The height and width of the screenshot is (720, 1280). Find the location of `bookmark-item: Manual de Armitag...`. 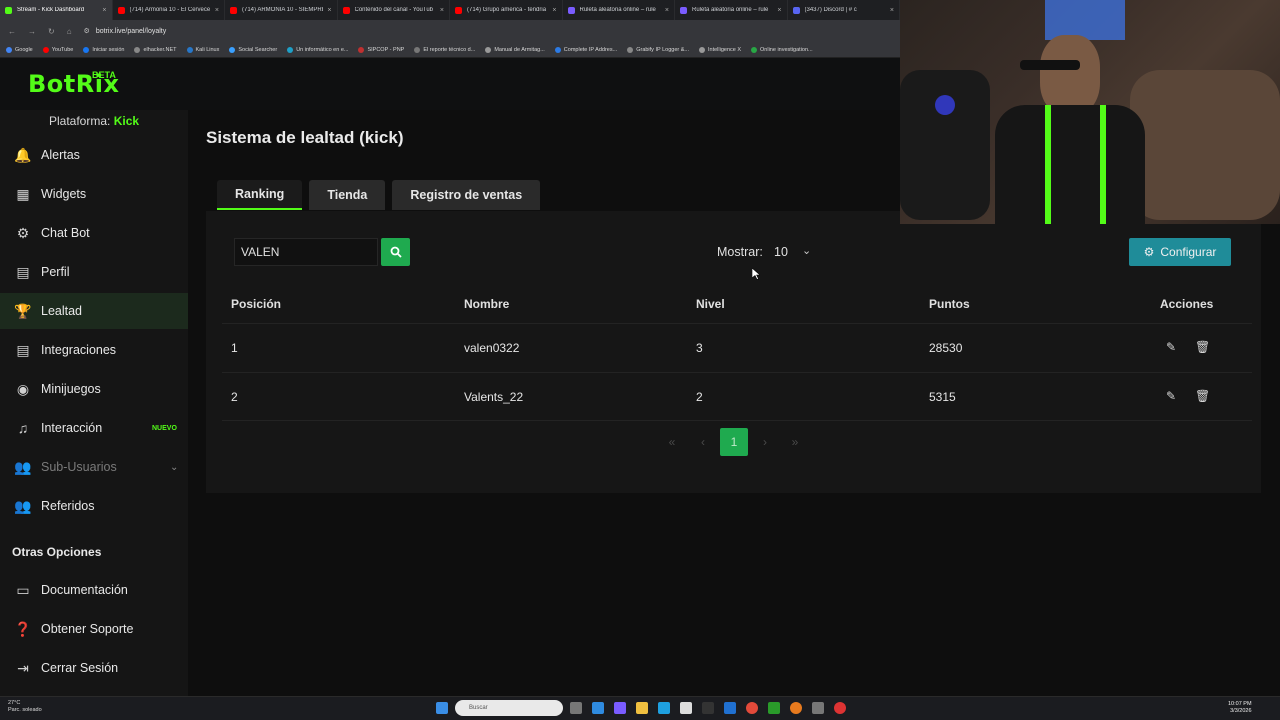

bookmark-item: Manual de Armitag... is located at coordinates (515, 49).